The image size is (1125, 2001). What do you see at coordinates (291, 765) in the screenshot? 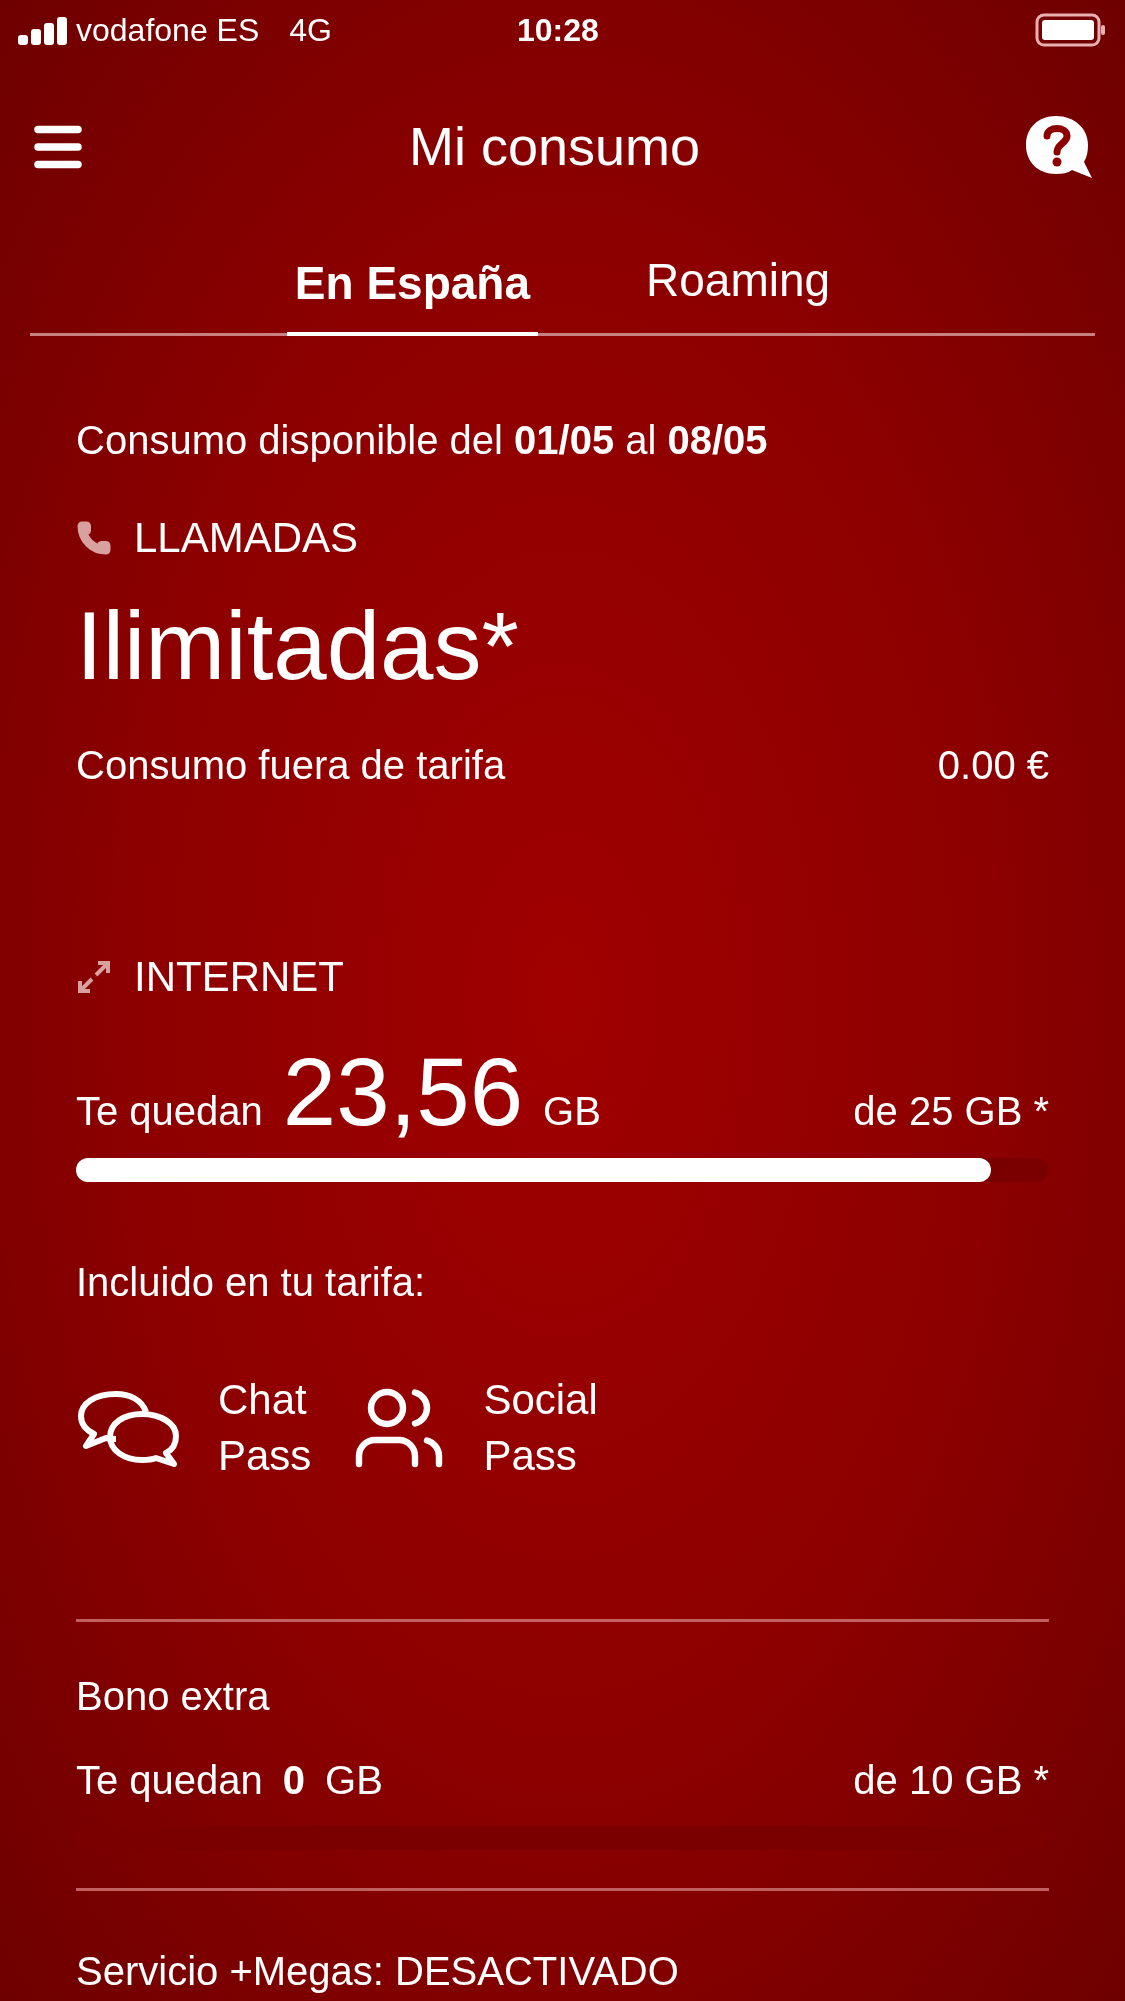
I see `extra-usage-label: Consumo fuera de tarifa` at bounding box center [291, 765].